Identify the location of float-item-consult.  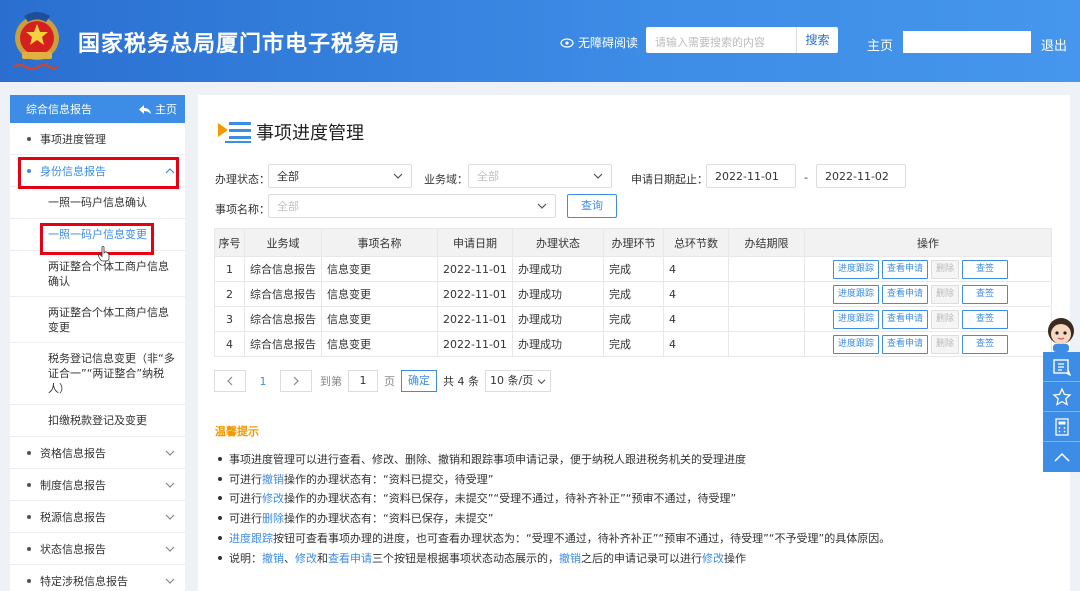
(1061, 367).